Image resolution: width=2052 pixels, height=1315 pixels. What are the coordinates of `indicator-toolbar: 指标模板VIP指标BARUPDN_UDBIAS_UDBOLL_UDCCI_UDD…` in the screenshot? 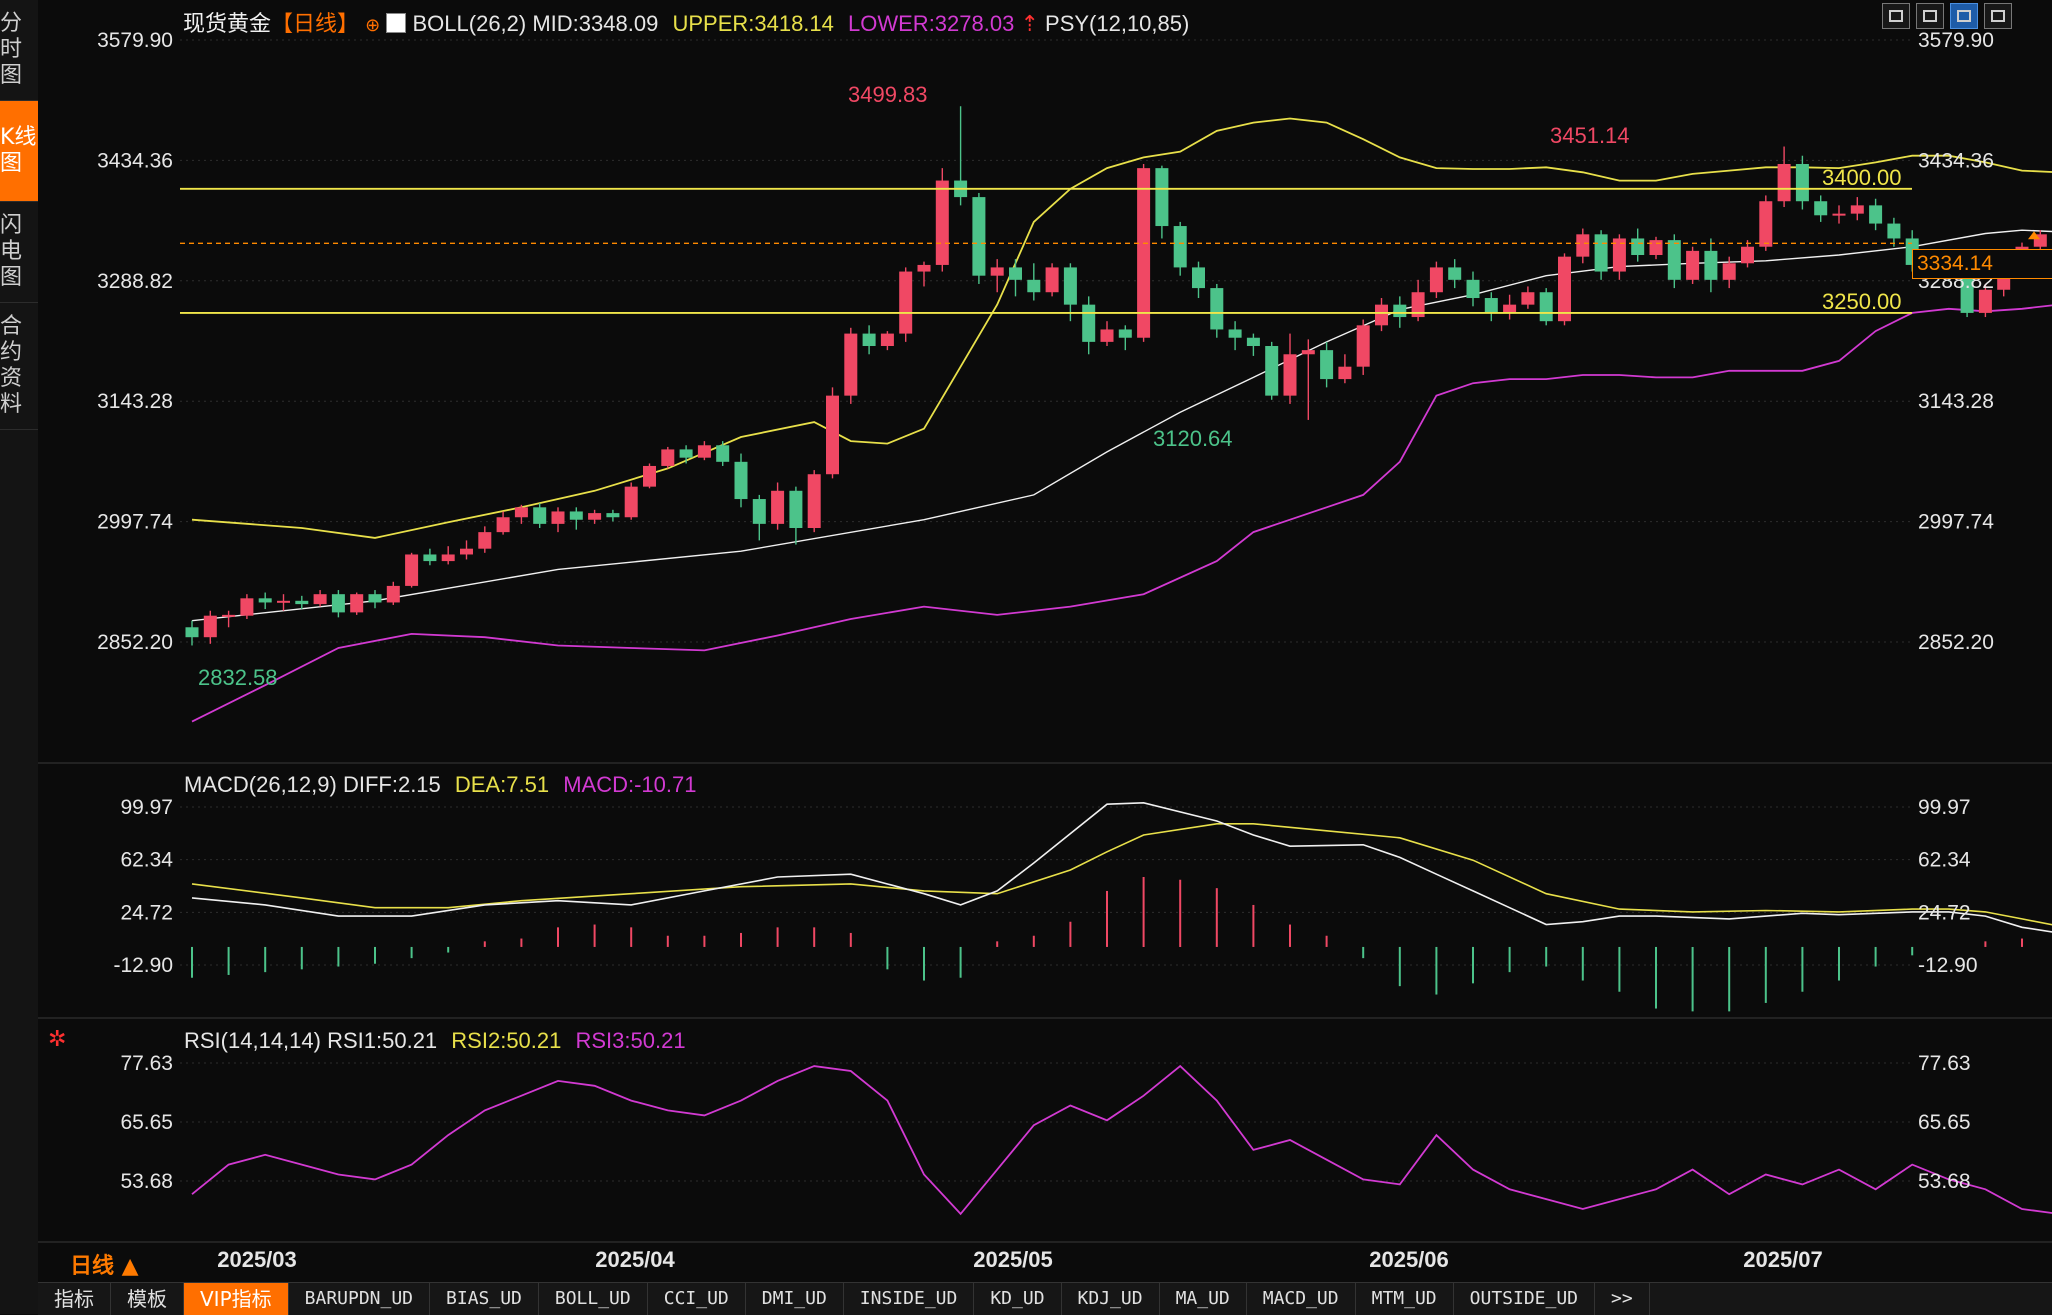 It's located at (1045, 1298).